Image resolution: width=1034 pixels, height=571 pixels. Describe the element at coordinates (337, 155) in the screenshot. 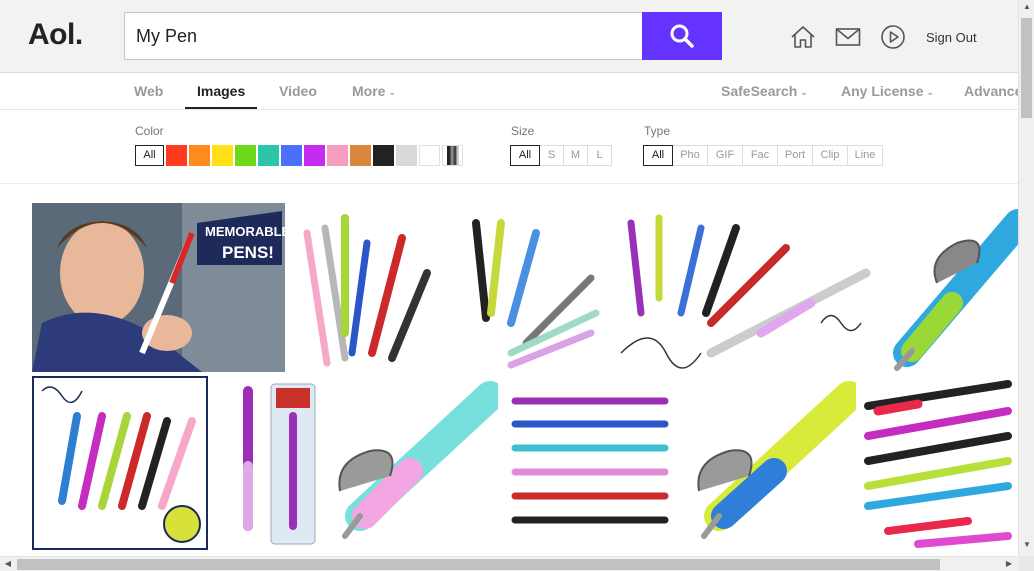

I see `color-swatch-pink` at that location.